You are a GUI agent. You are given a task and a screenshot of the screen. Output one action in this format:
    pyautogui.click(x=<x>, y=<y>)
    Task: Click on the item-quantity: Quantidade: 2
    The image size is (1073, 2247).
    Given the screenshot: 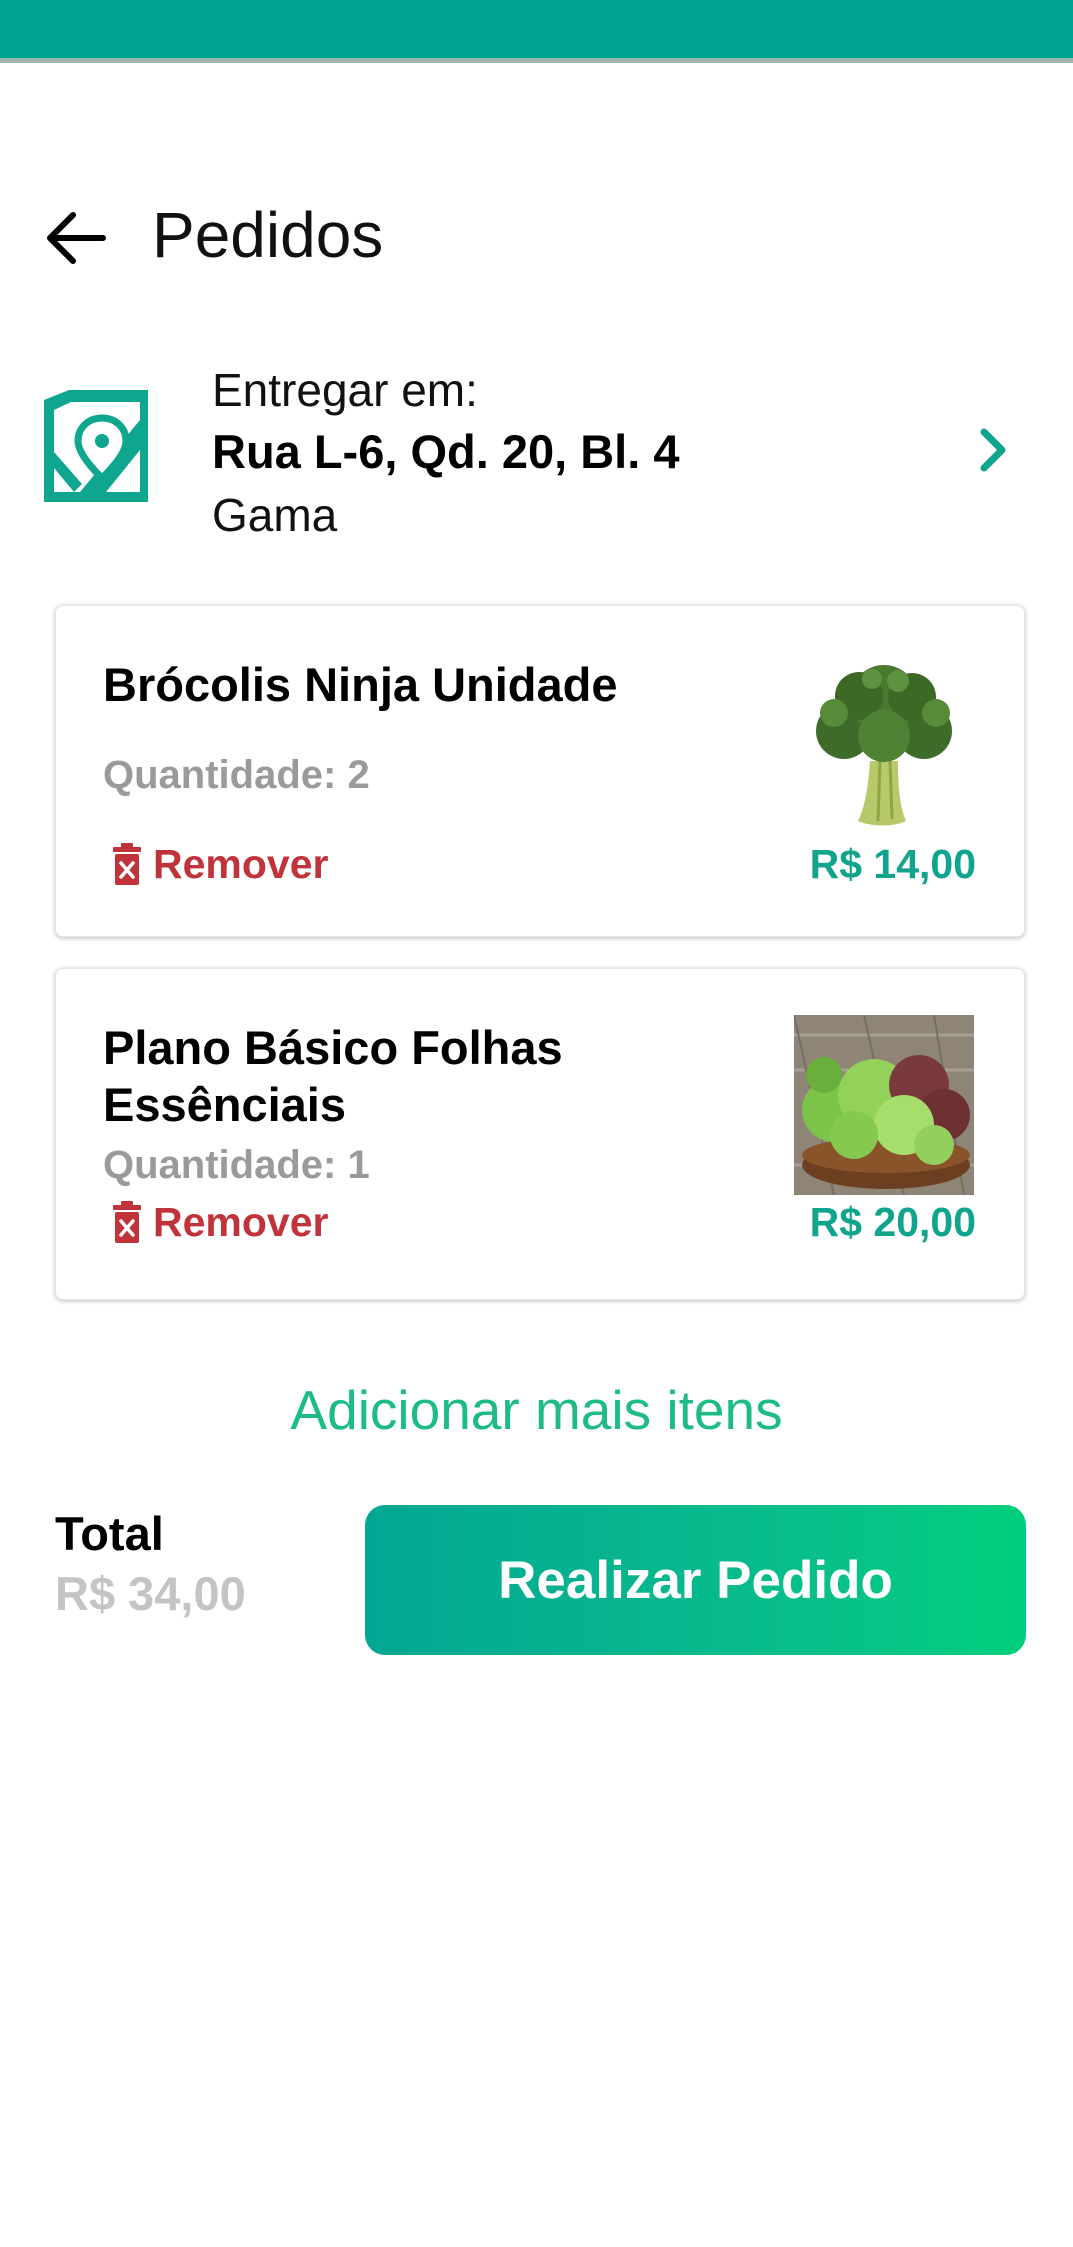 What is the action you would take?
    pyautogui.click(x=236, y=775)
    